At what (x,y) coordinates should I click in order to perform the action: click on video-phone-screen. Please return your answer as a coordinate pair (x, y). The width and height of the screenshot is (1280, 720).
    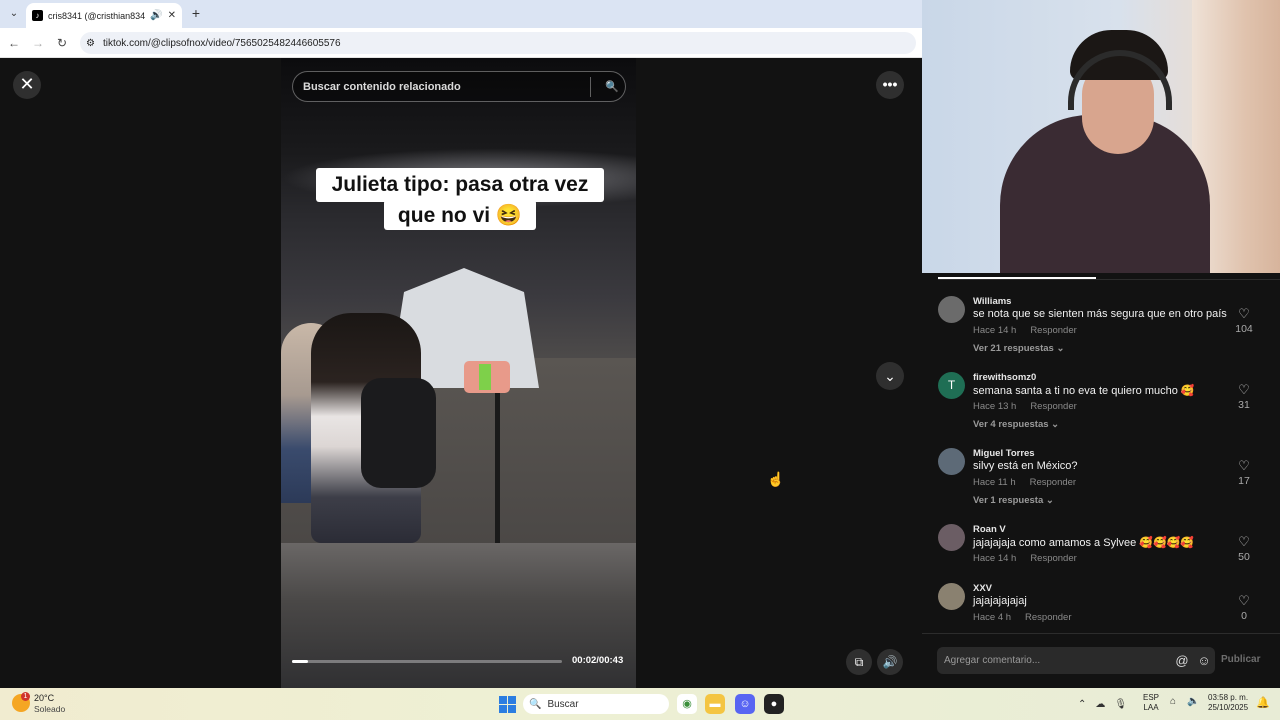
    Looking at the image, I should click on (485, 377).